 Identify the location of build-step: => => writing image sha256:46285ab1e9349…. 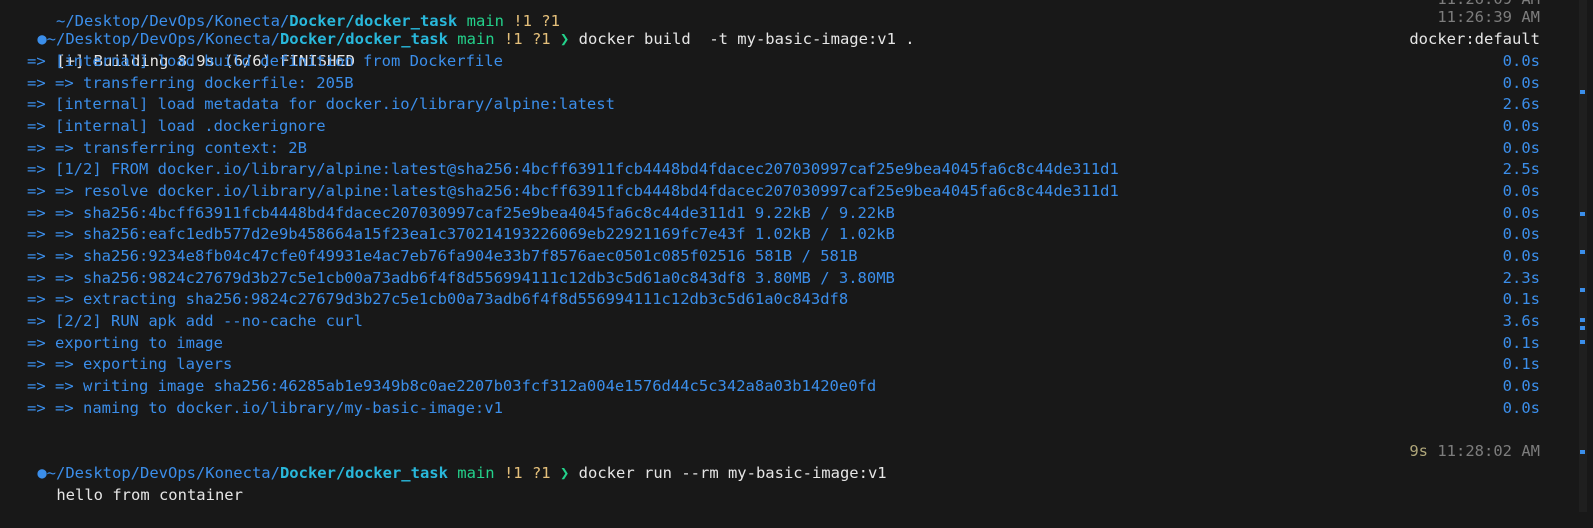
(783, 386).